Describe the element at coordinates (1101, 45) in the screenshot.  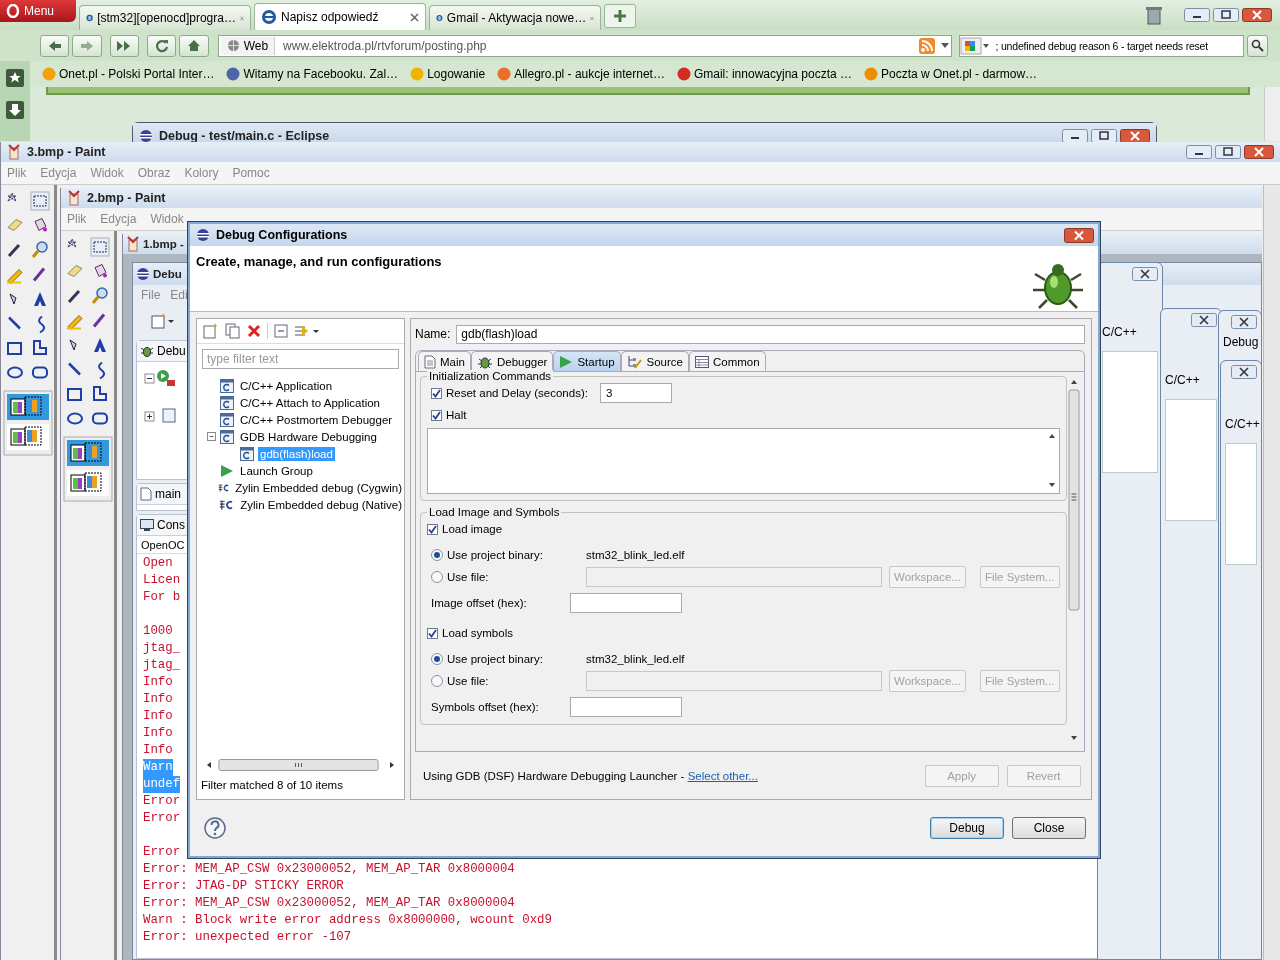
I see `search-field: ; undefined debug reason 6 - target needs reset` at that location.